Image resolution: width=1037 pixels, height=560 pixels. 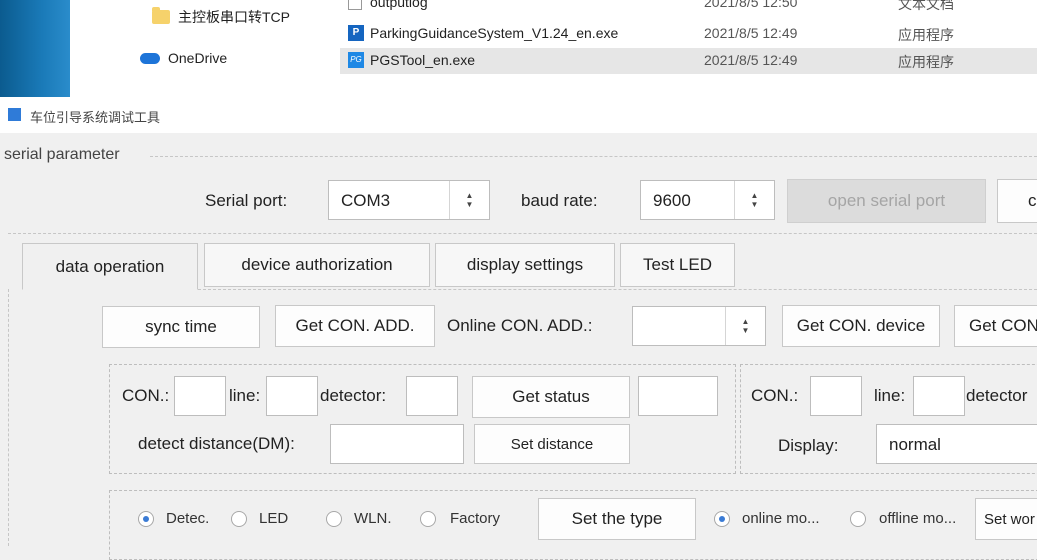 What do you see at coordinates (317, 265) in the screenshot?
I see `tab-device-authorization: device authorization` at bounding box center [317, 265].